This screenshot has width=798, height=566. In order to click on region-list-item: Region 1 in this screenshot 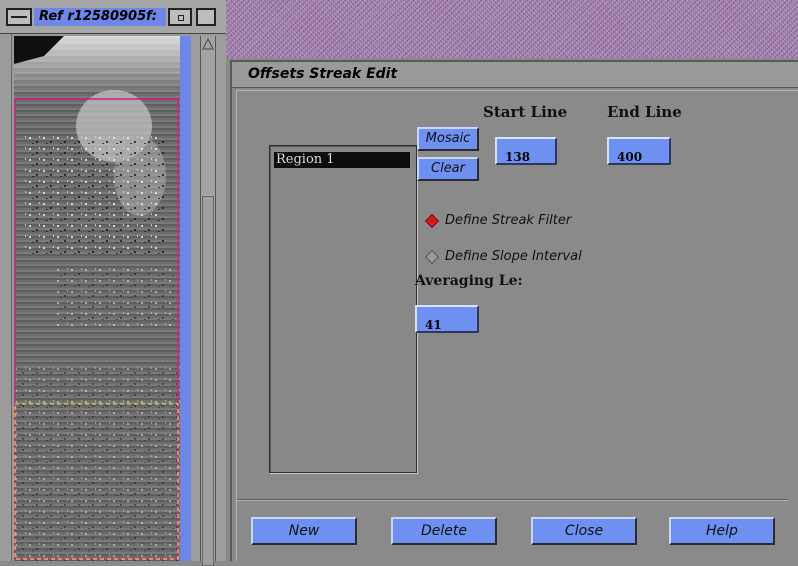, I will do `click(342, 160)`.